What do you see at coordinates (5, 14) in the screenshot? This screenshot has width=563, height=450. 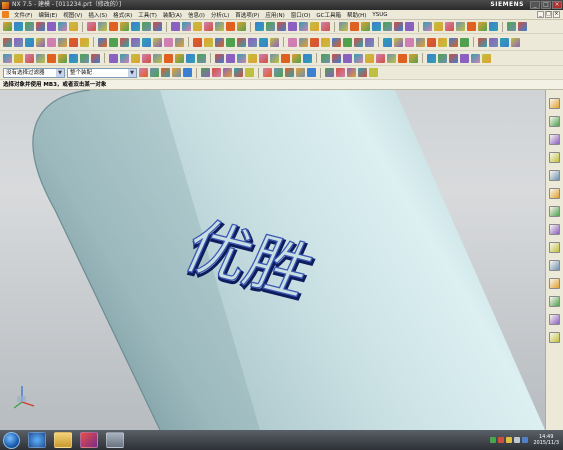 I see `nx-menu-icon` at bounding box center [5, 14].